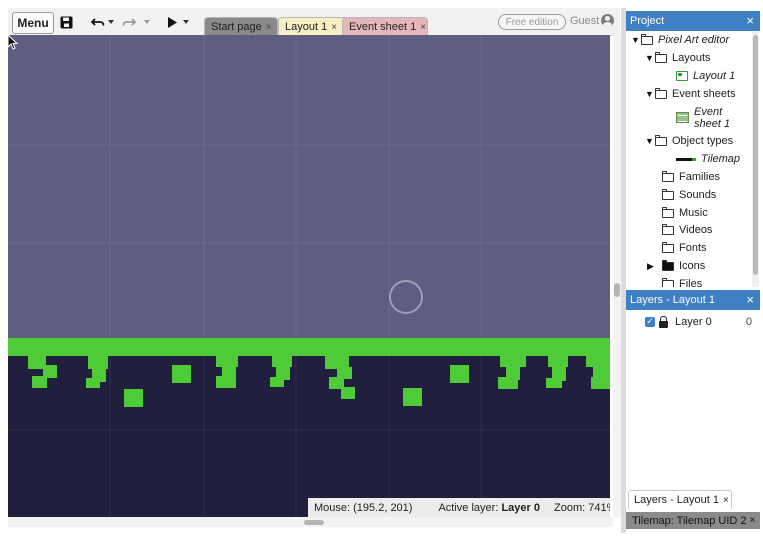 This screenshot has width=763, height=541. Describe the element at coordinates (532, 22) in the screenshot. I see `free-edition-badge: Free edition` at that location.